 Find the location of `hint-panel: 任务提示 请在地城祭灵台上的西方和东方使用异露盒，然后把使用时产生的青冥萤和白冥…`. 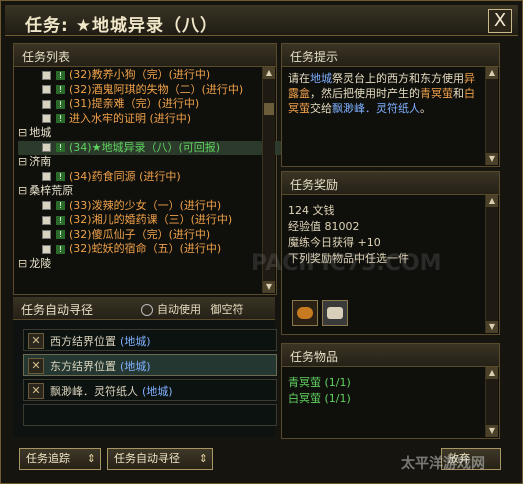

hint-panel: 任务提示 请在地城祭灵台上的西方和东方使用异露盒，然后把使用时产生的青冥萤和白冥… is located at coordinates (390, 105).